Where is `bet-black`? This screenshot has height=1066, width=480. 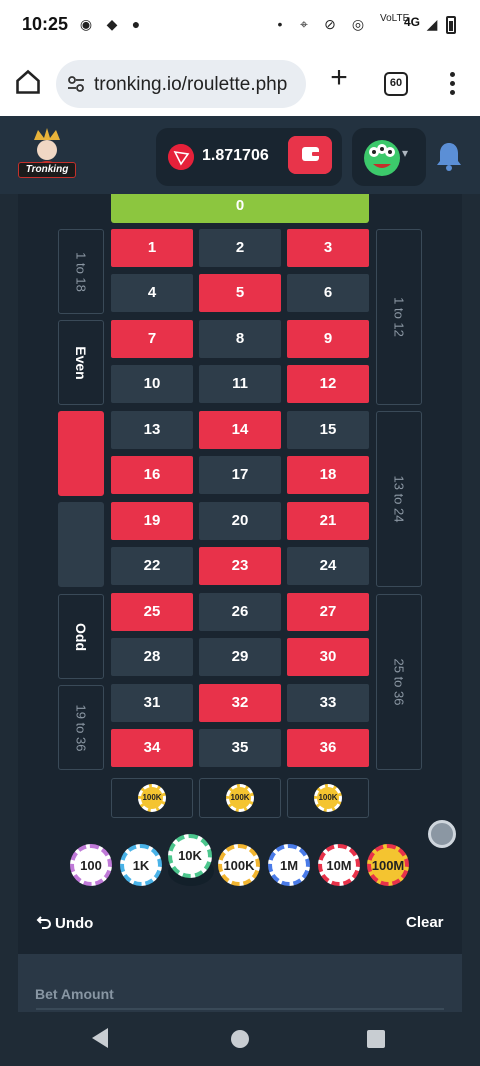 bet-black is located at coordinates (81, 544).